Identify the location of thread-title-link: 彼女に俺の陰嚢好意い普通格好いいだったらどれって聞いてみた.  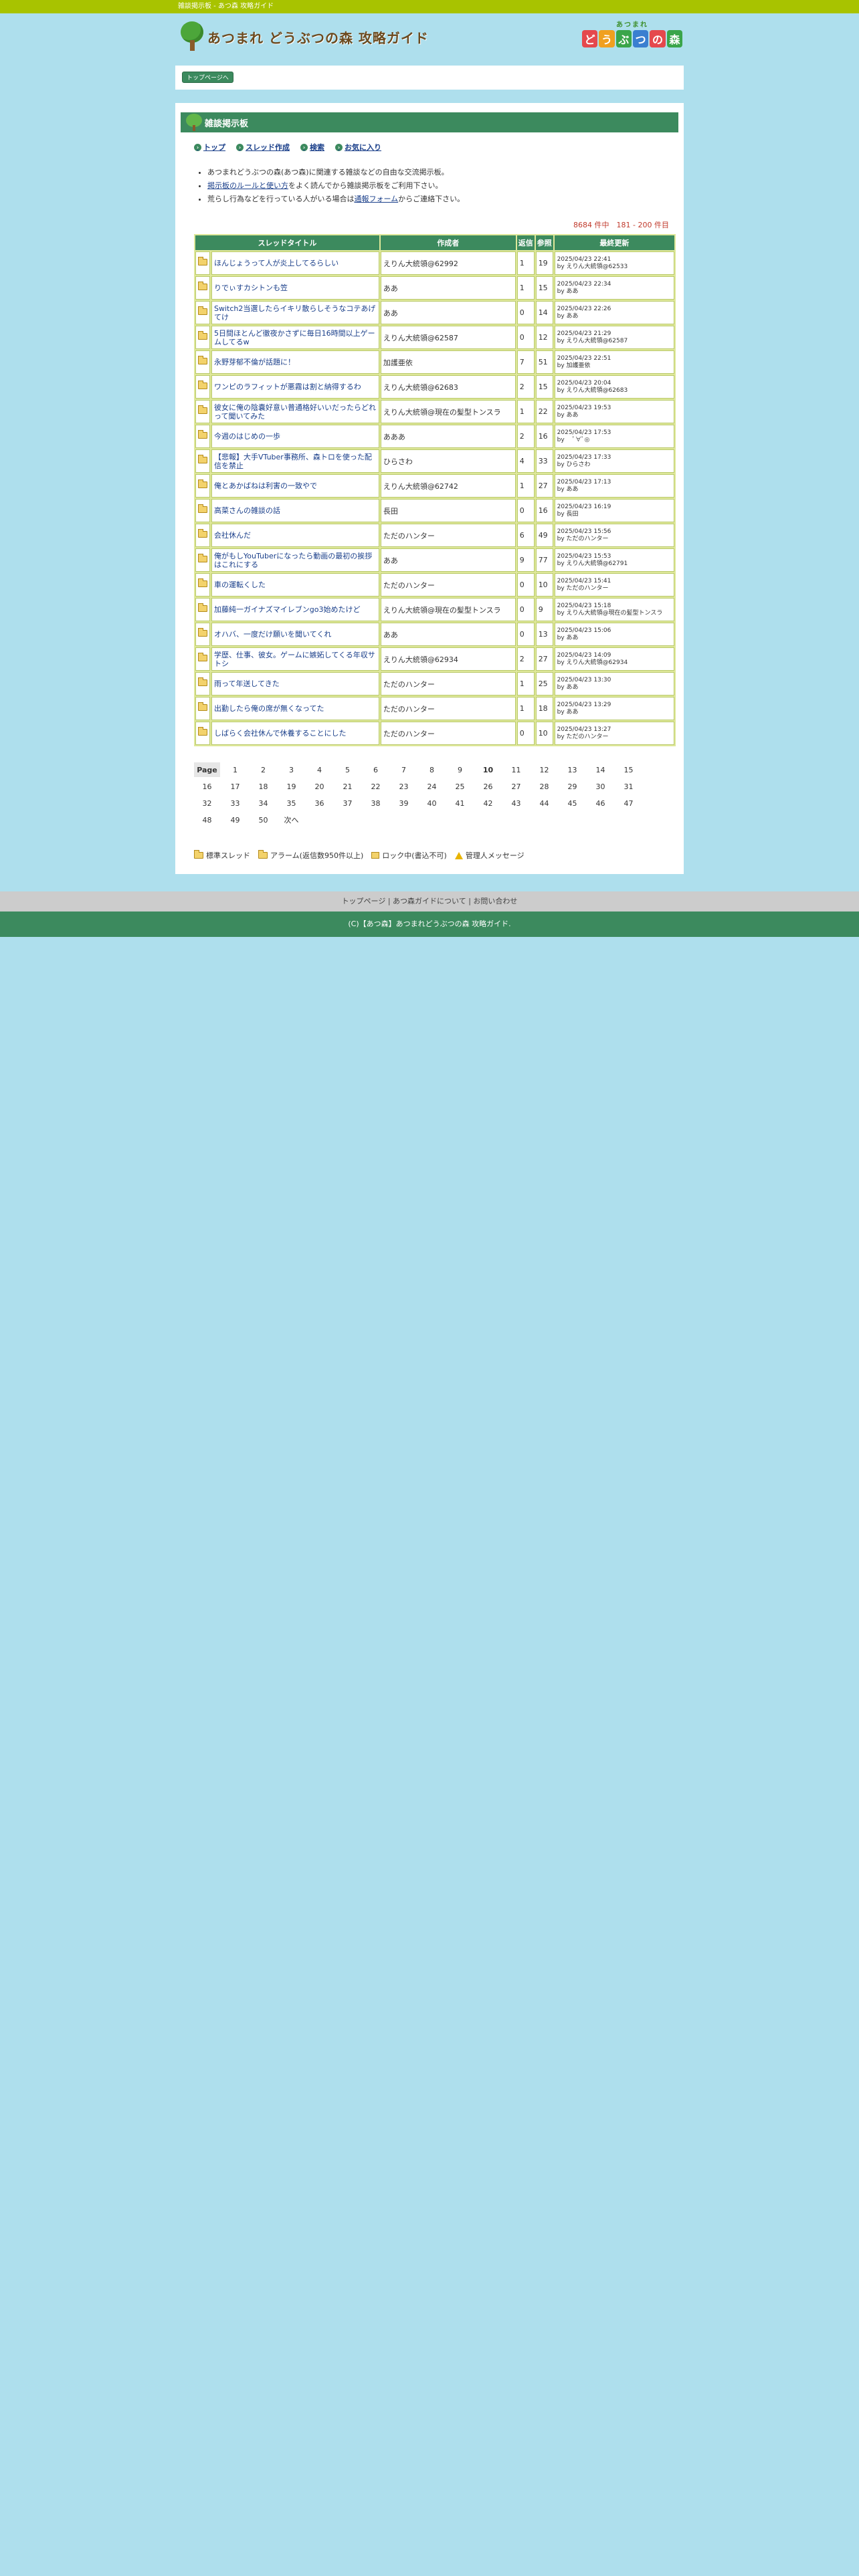
(296, 412).